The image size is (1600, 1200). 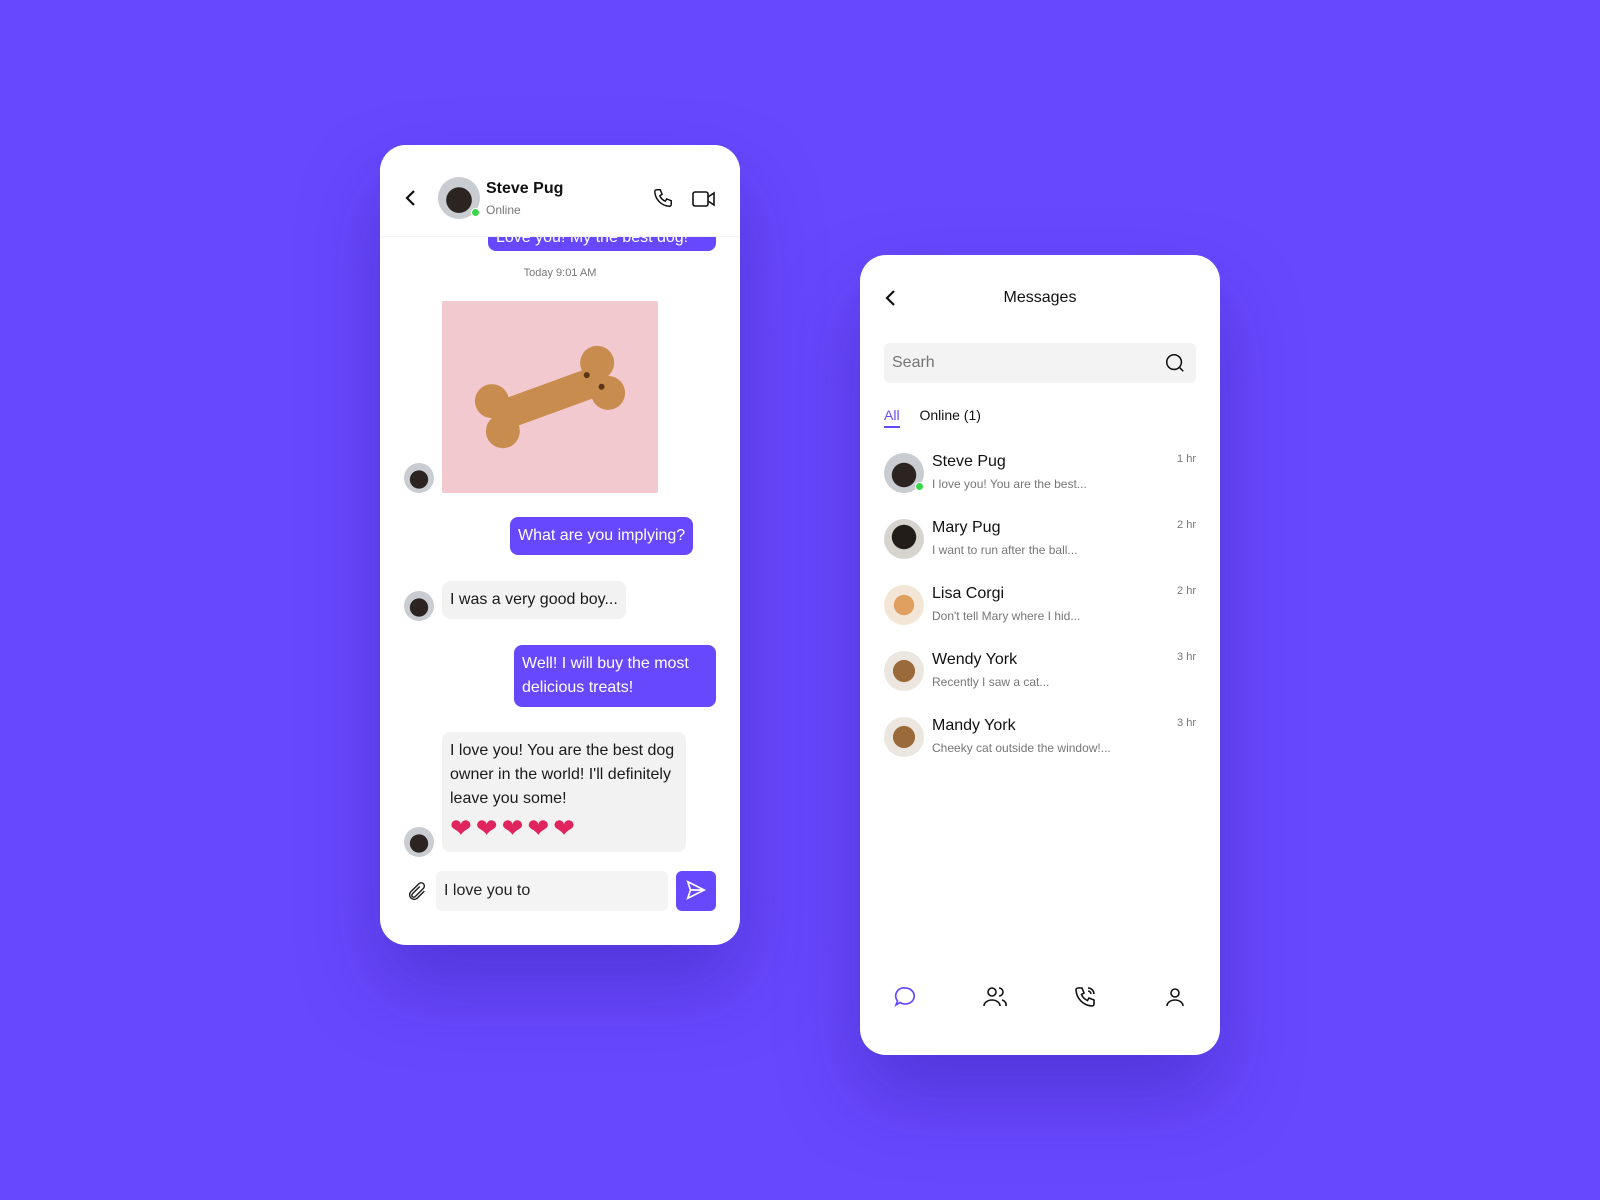 I want to click on nav-contacts, so click(x=995, y=997).